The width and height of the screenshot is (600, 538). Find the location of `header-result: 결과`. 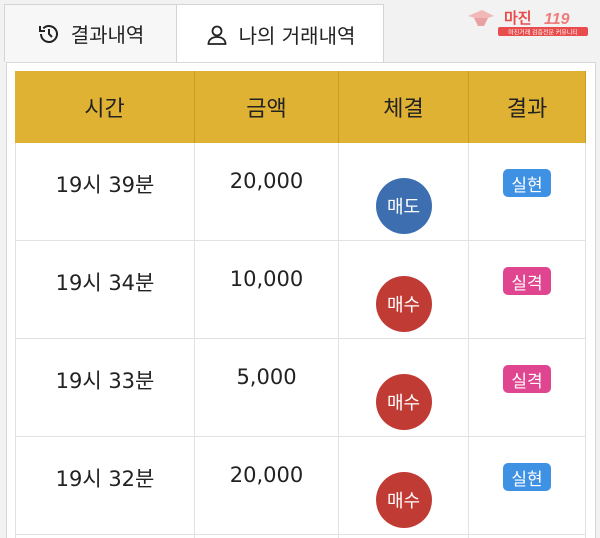

header-result: 결과 is located at coordinates (527, 107).